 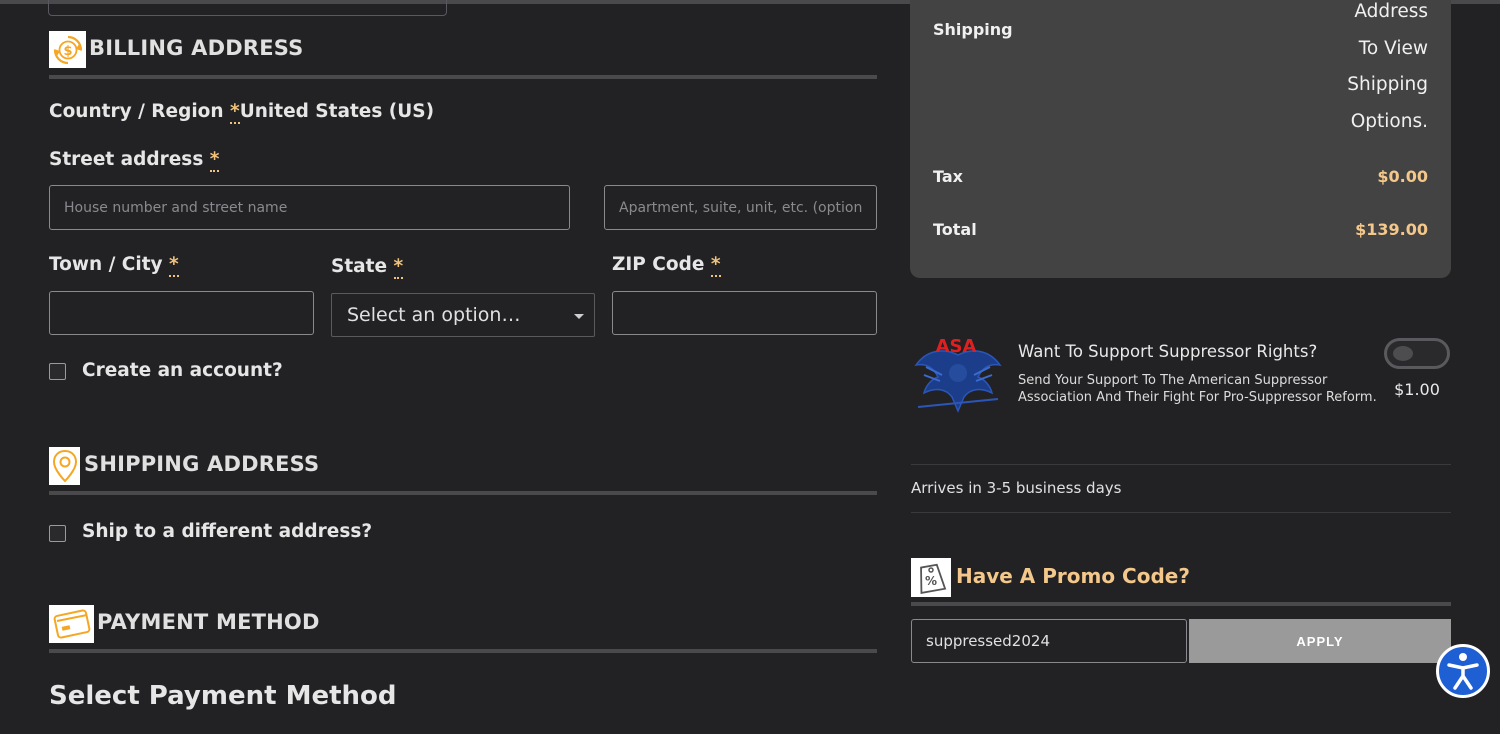 I want to click on promo-code-heading: Have A Promo Code?, so click(x=1073, y=576).